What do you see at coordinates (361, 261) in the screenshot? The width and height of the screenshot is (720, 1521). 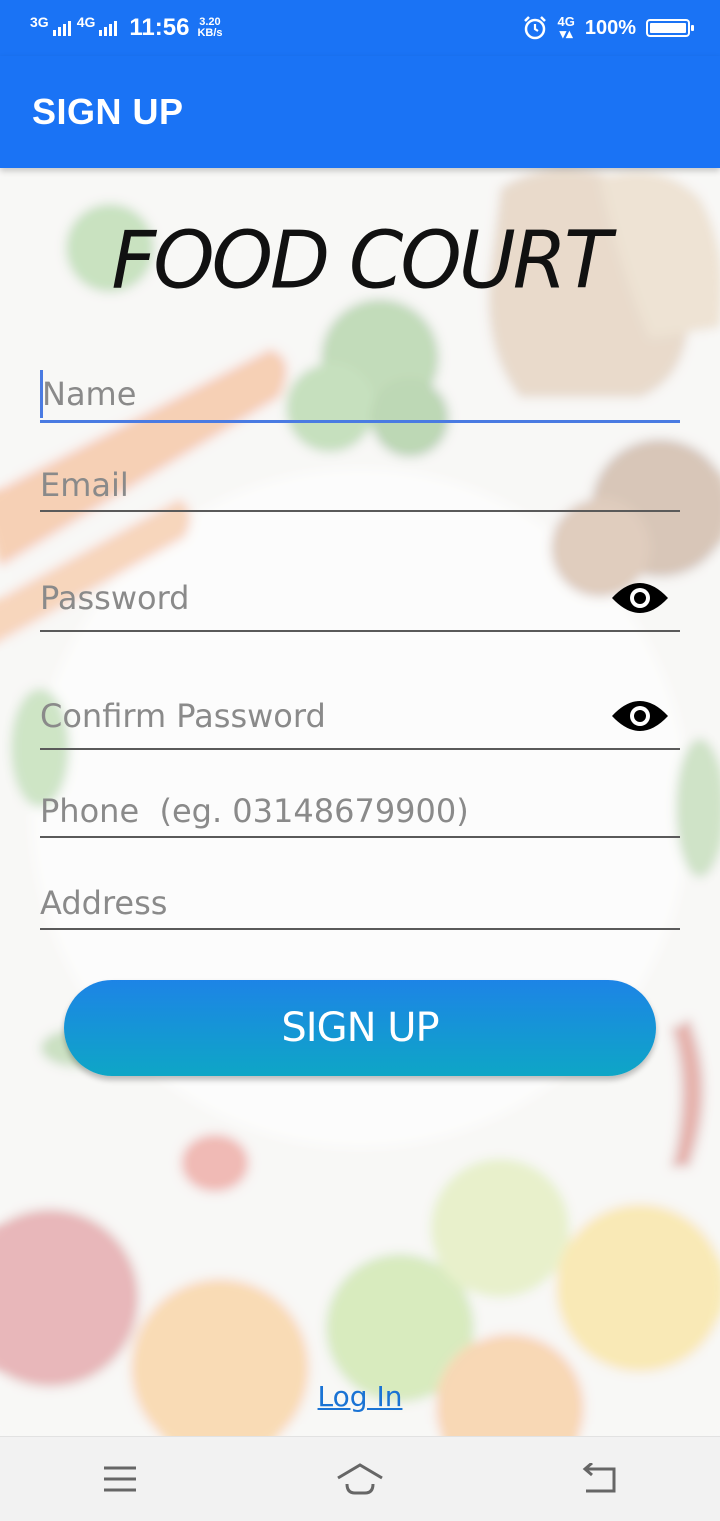 I see `brand-logo-text: FOOD COURT` at bounding box center [361, 261].